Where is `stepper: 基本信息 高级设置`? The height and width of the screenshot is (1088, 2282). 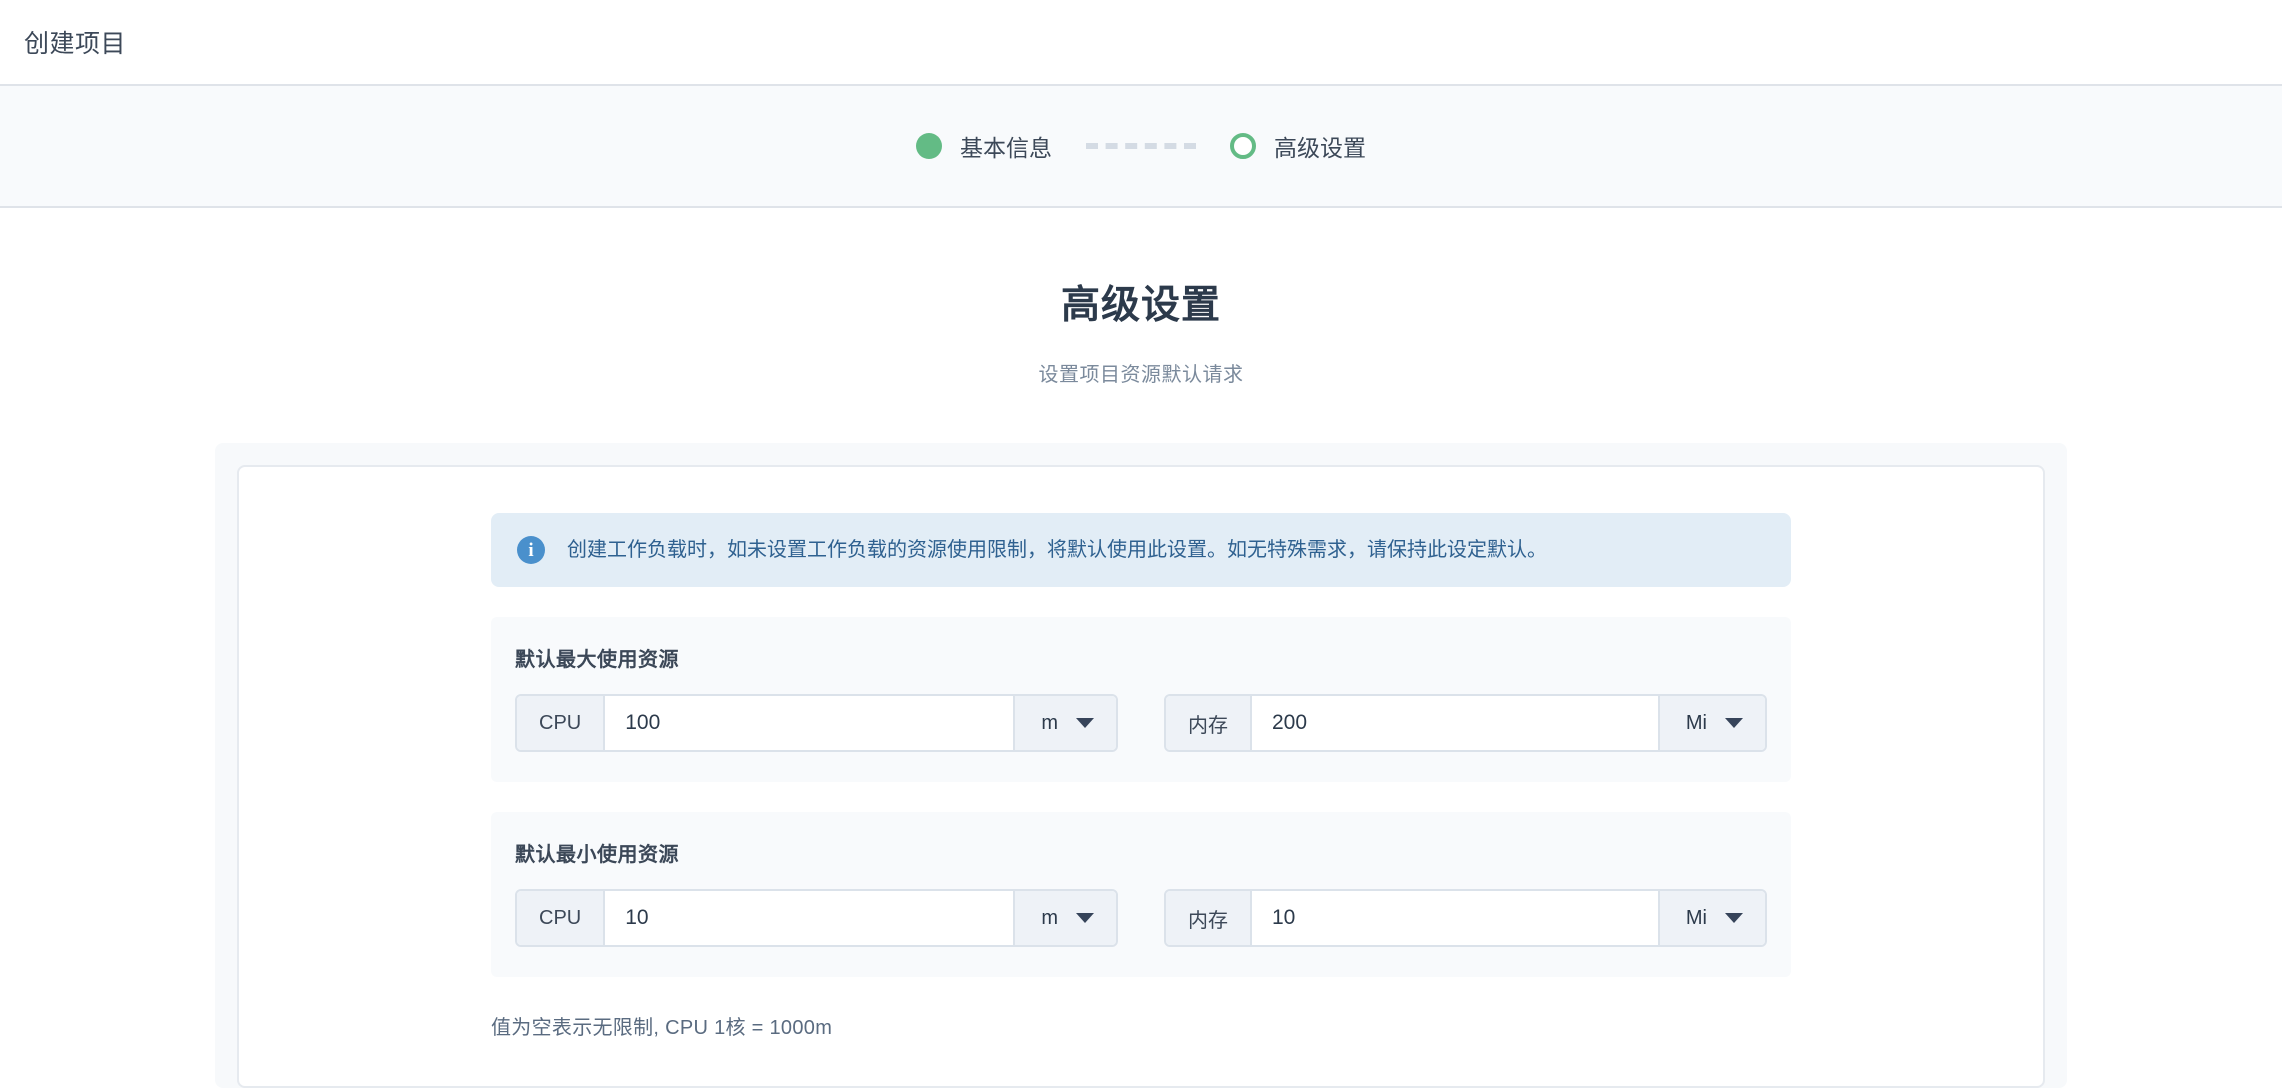
stepper: 基本信息 高级设置 is located at coordinates (1141, 146).